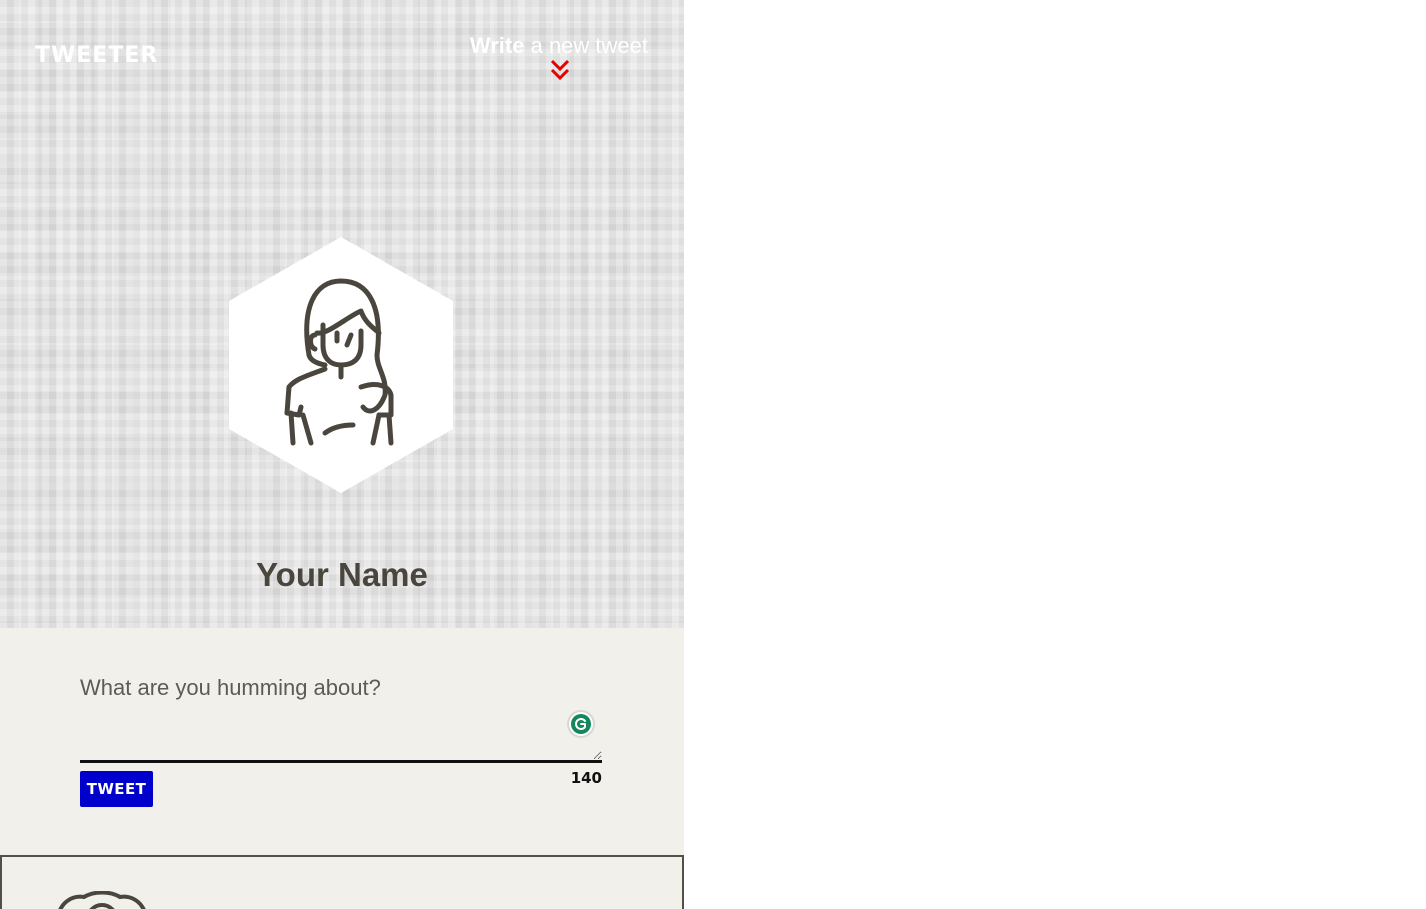 The height and width of the screenshot is (909, 1426). I want to click on double-chevron-down-icon, so click(560, 70).